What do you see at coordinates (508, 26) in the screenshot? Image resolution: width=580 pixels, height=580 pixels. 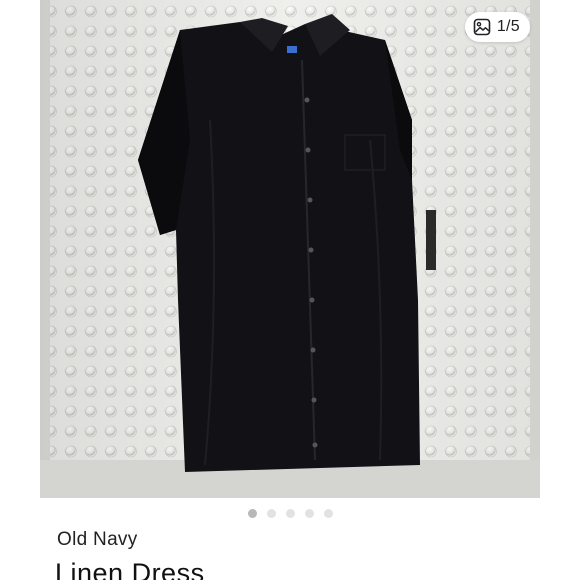 I see `image-counter-text: 1/5` at bounding box center [508, 26].